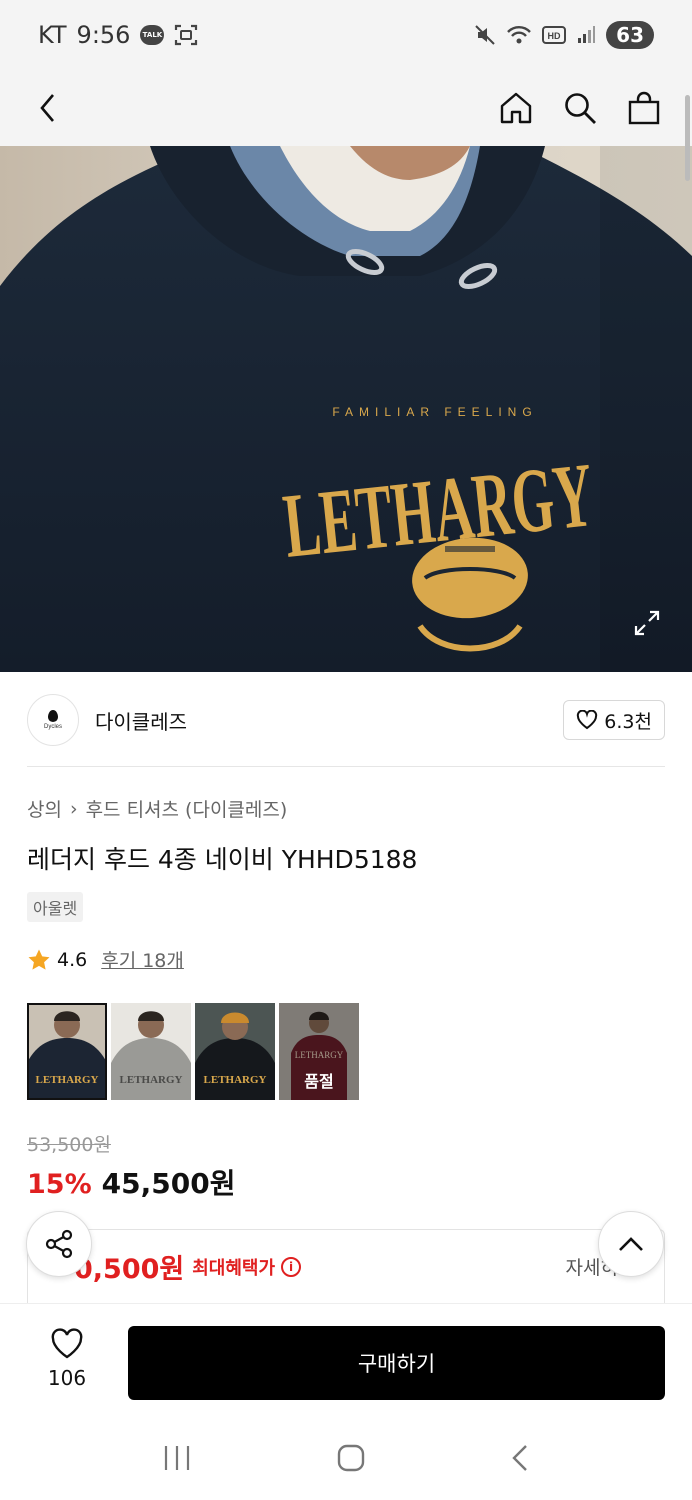  Describe the element at coordinates (222, 859) in the screenshot. I see `product-title: 레더지 후드 4종 네이비 YHHD5188` at that location.